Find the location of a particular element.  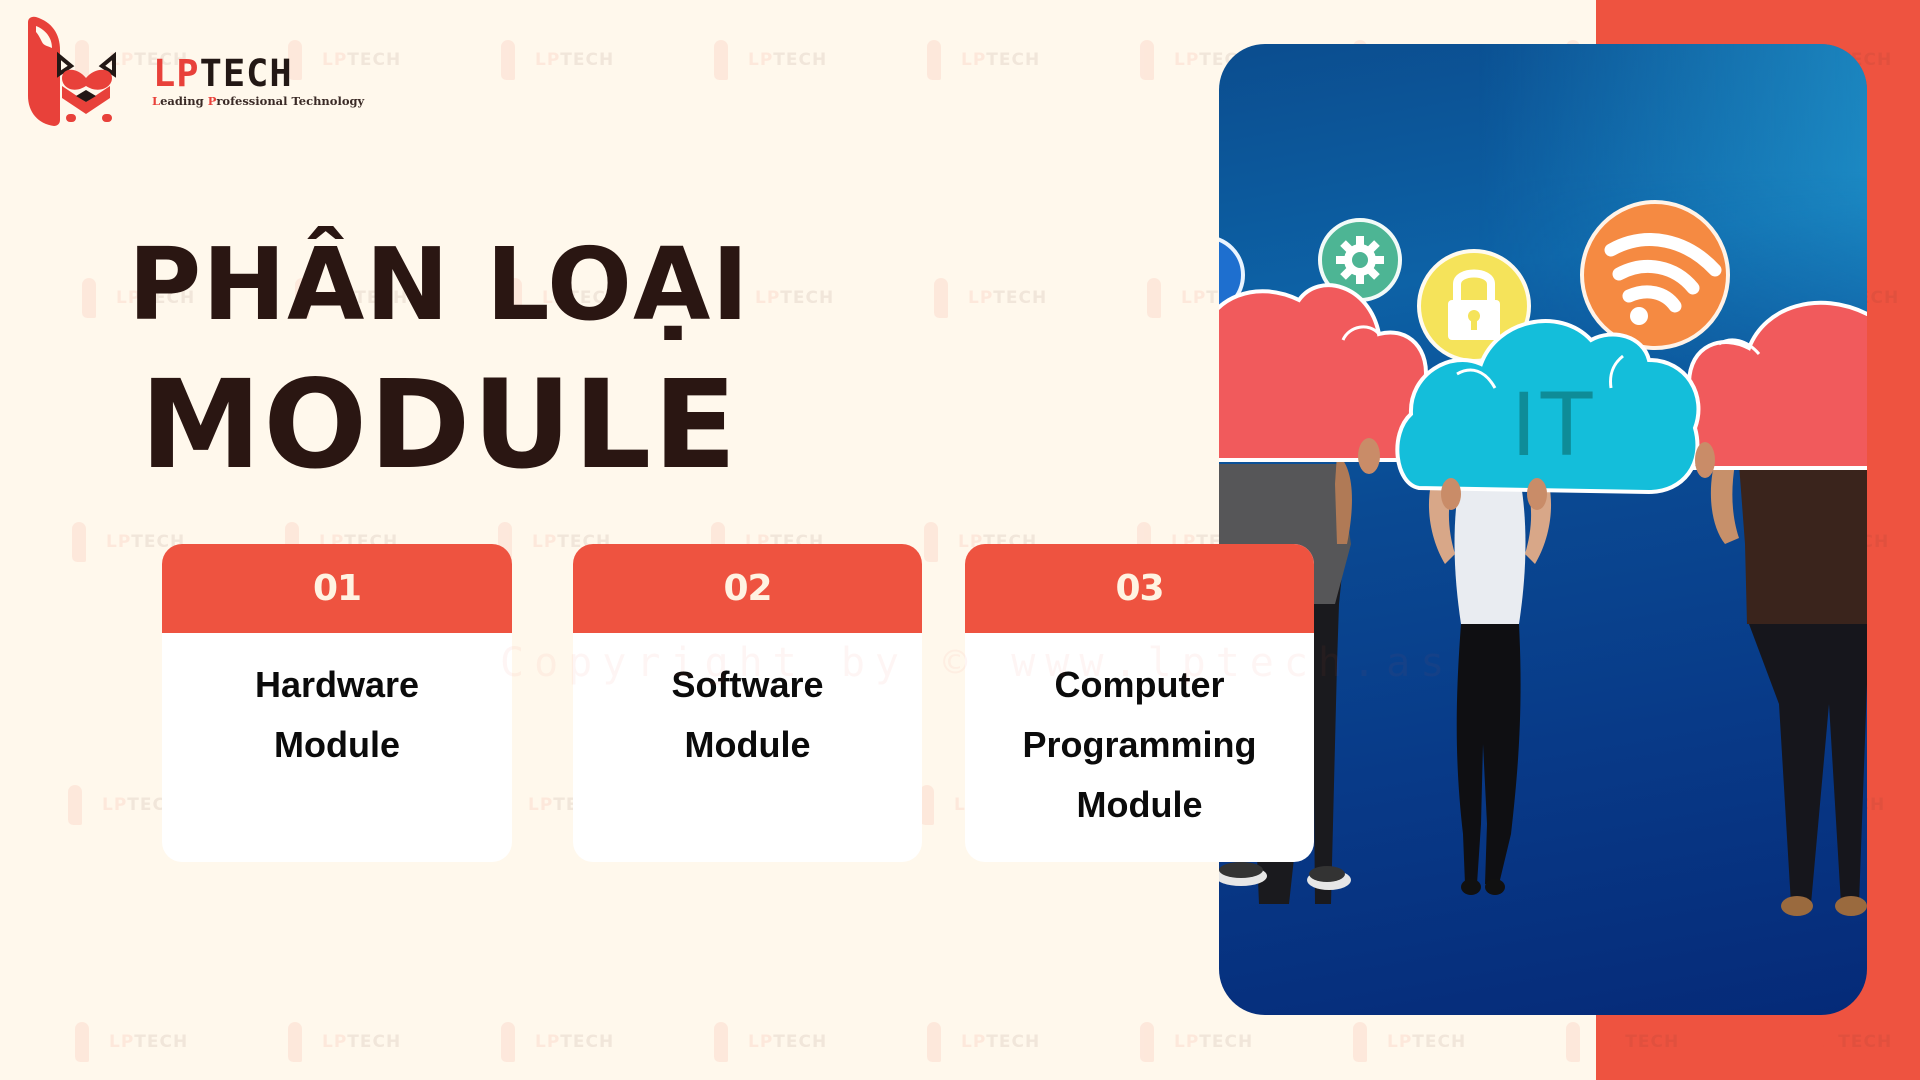

it-sign-text: IT is located at coordinates (1554, 424).